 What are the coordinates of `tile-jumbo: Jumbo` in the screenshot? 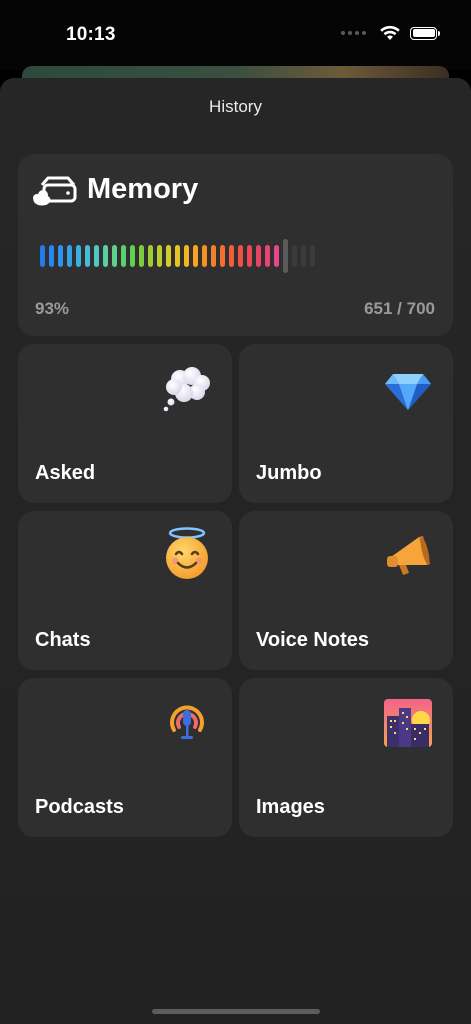 It's located at (346, 423).